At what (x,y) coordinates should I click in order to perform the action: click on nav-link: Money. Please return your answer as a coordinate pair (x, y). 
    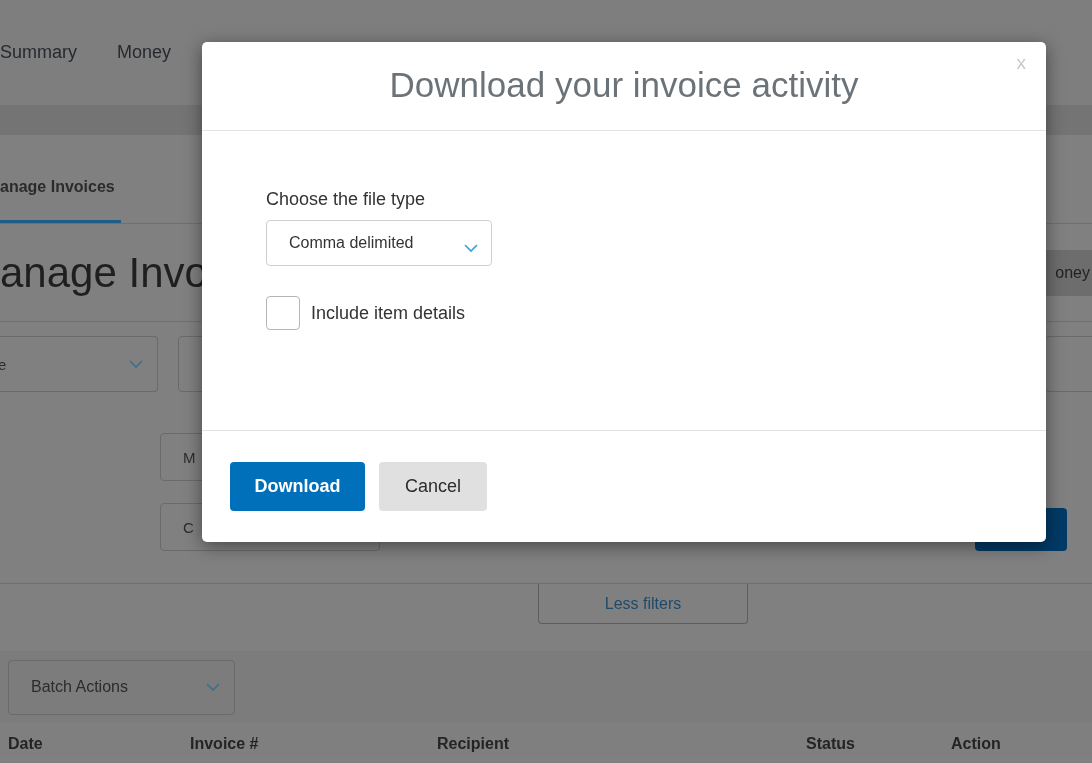
    Looking at the image, I should click on (144, 52).